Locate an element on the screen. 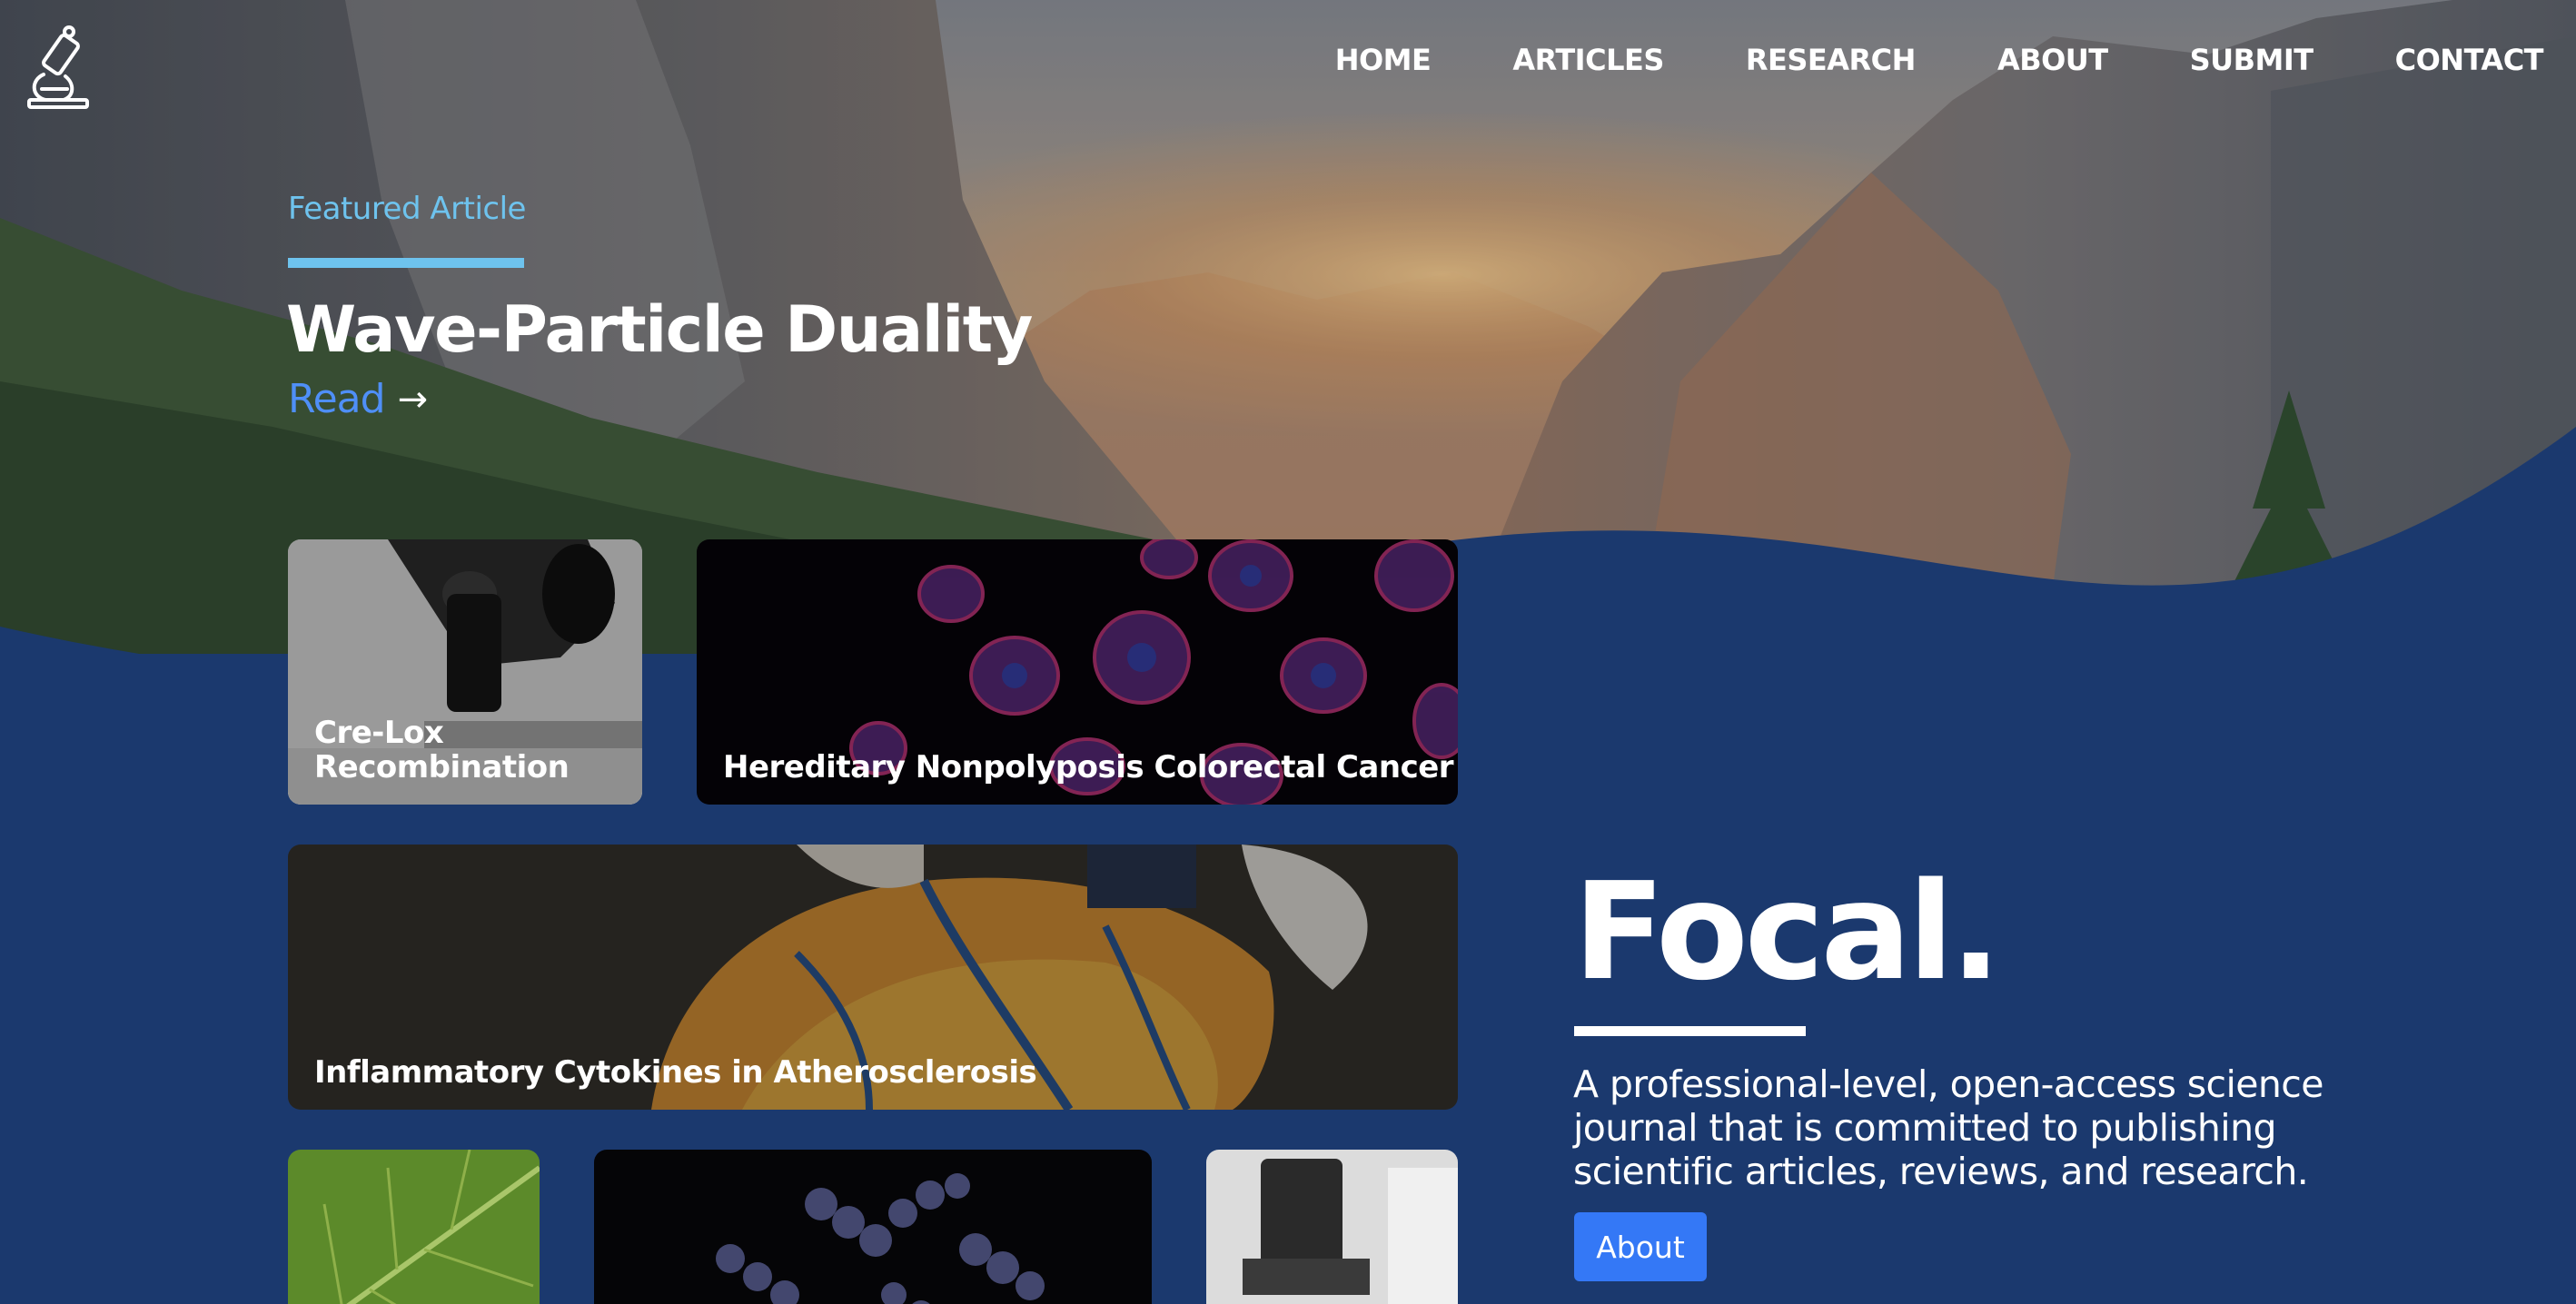  nav-research: RESEARCH is located at coordinates (1831, 60).